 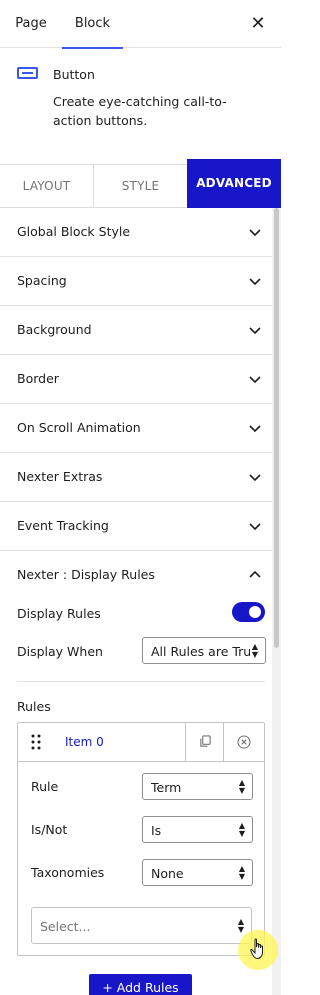 What do you see at coordinates (86, 574) in the screenshot?
I see `panel-title: Nexter : Display Rules` at bounding box center [86, 574].